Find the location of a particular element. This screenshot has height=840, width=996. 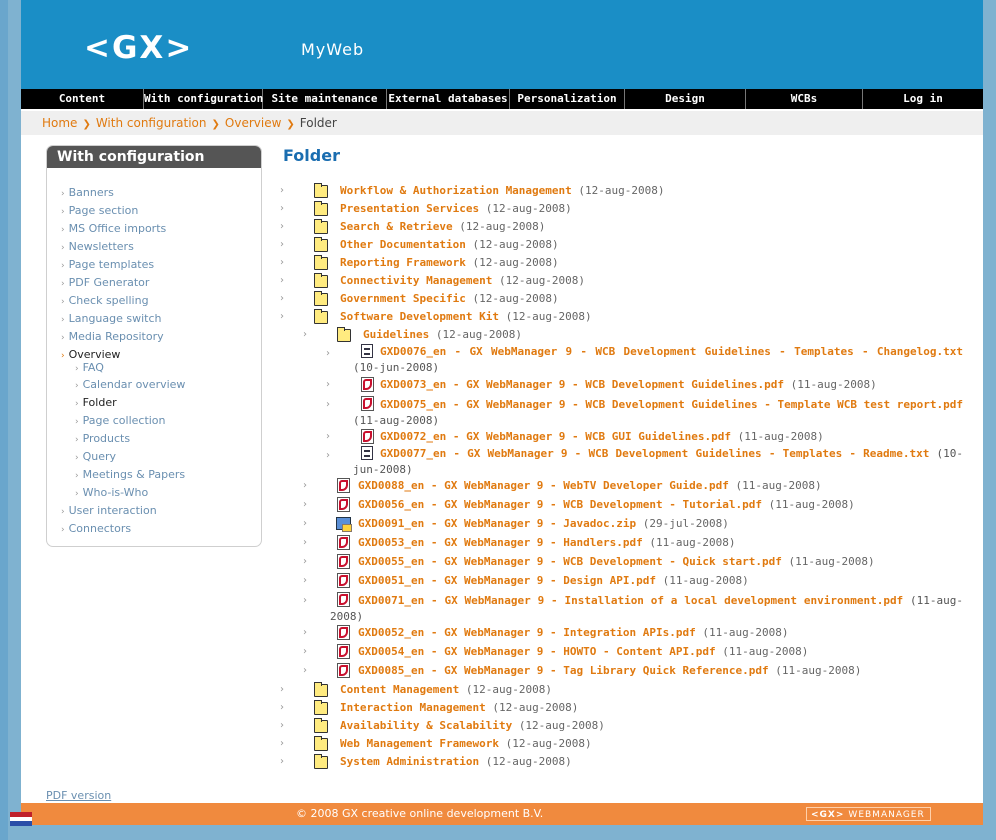

folder-link: Connectivity Management is located at coordinates (416, 280).